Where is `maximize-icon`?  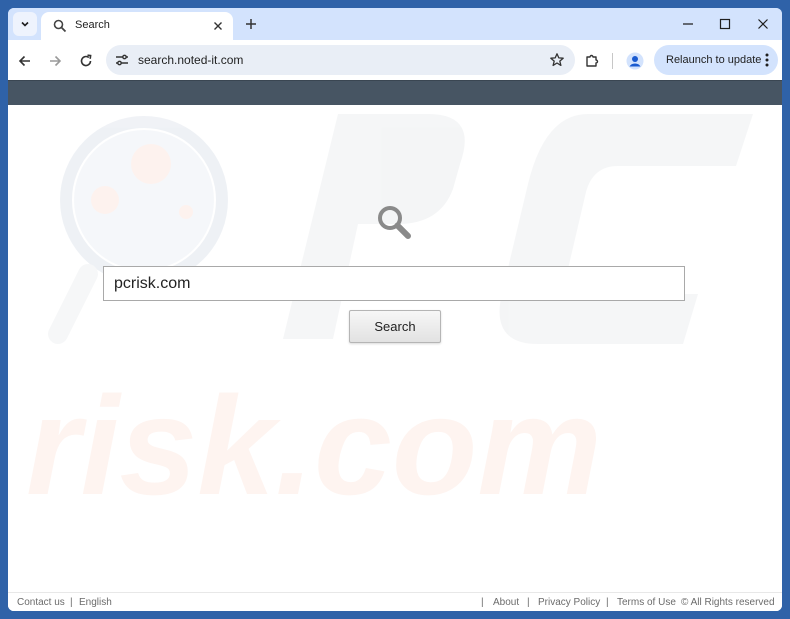 maximize-icon is located at coordinates (725, 24).